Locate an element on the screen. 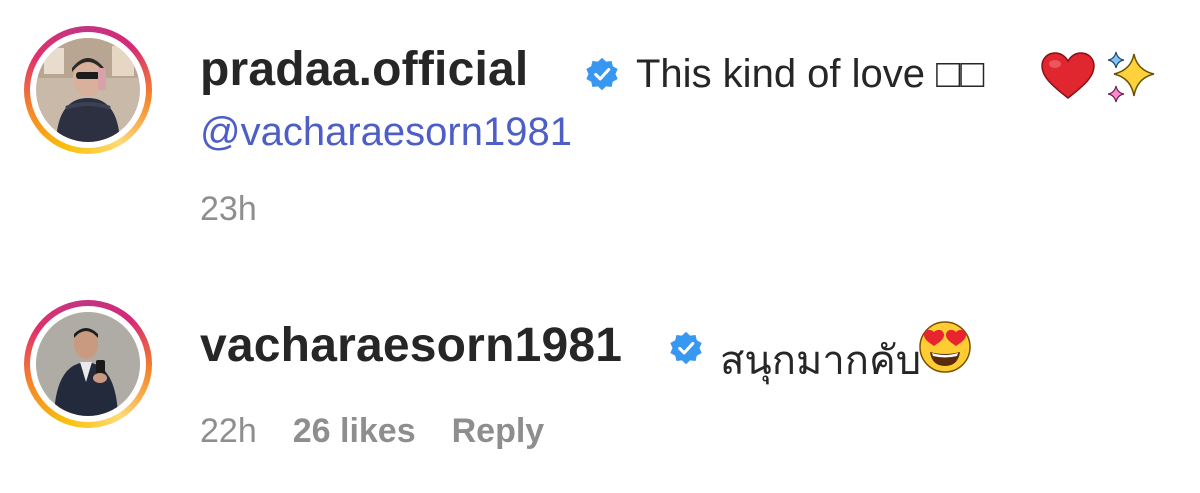 The image size is (1200, 493). comment-meta: 23h is located at coordinates (246, 209).